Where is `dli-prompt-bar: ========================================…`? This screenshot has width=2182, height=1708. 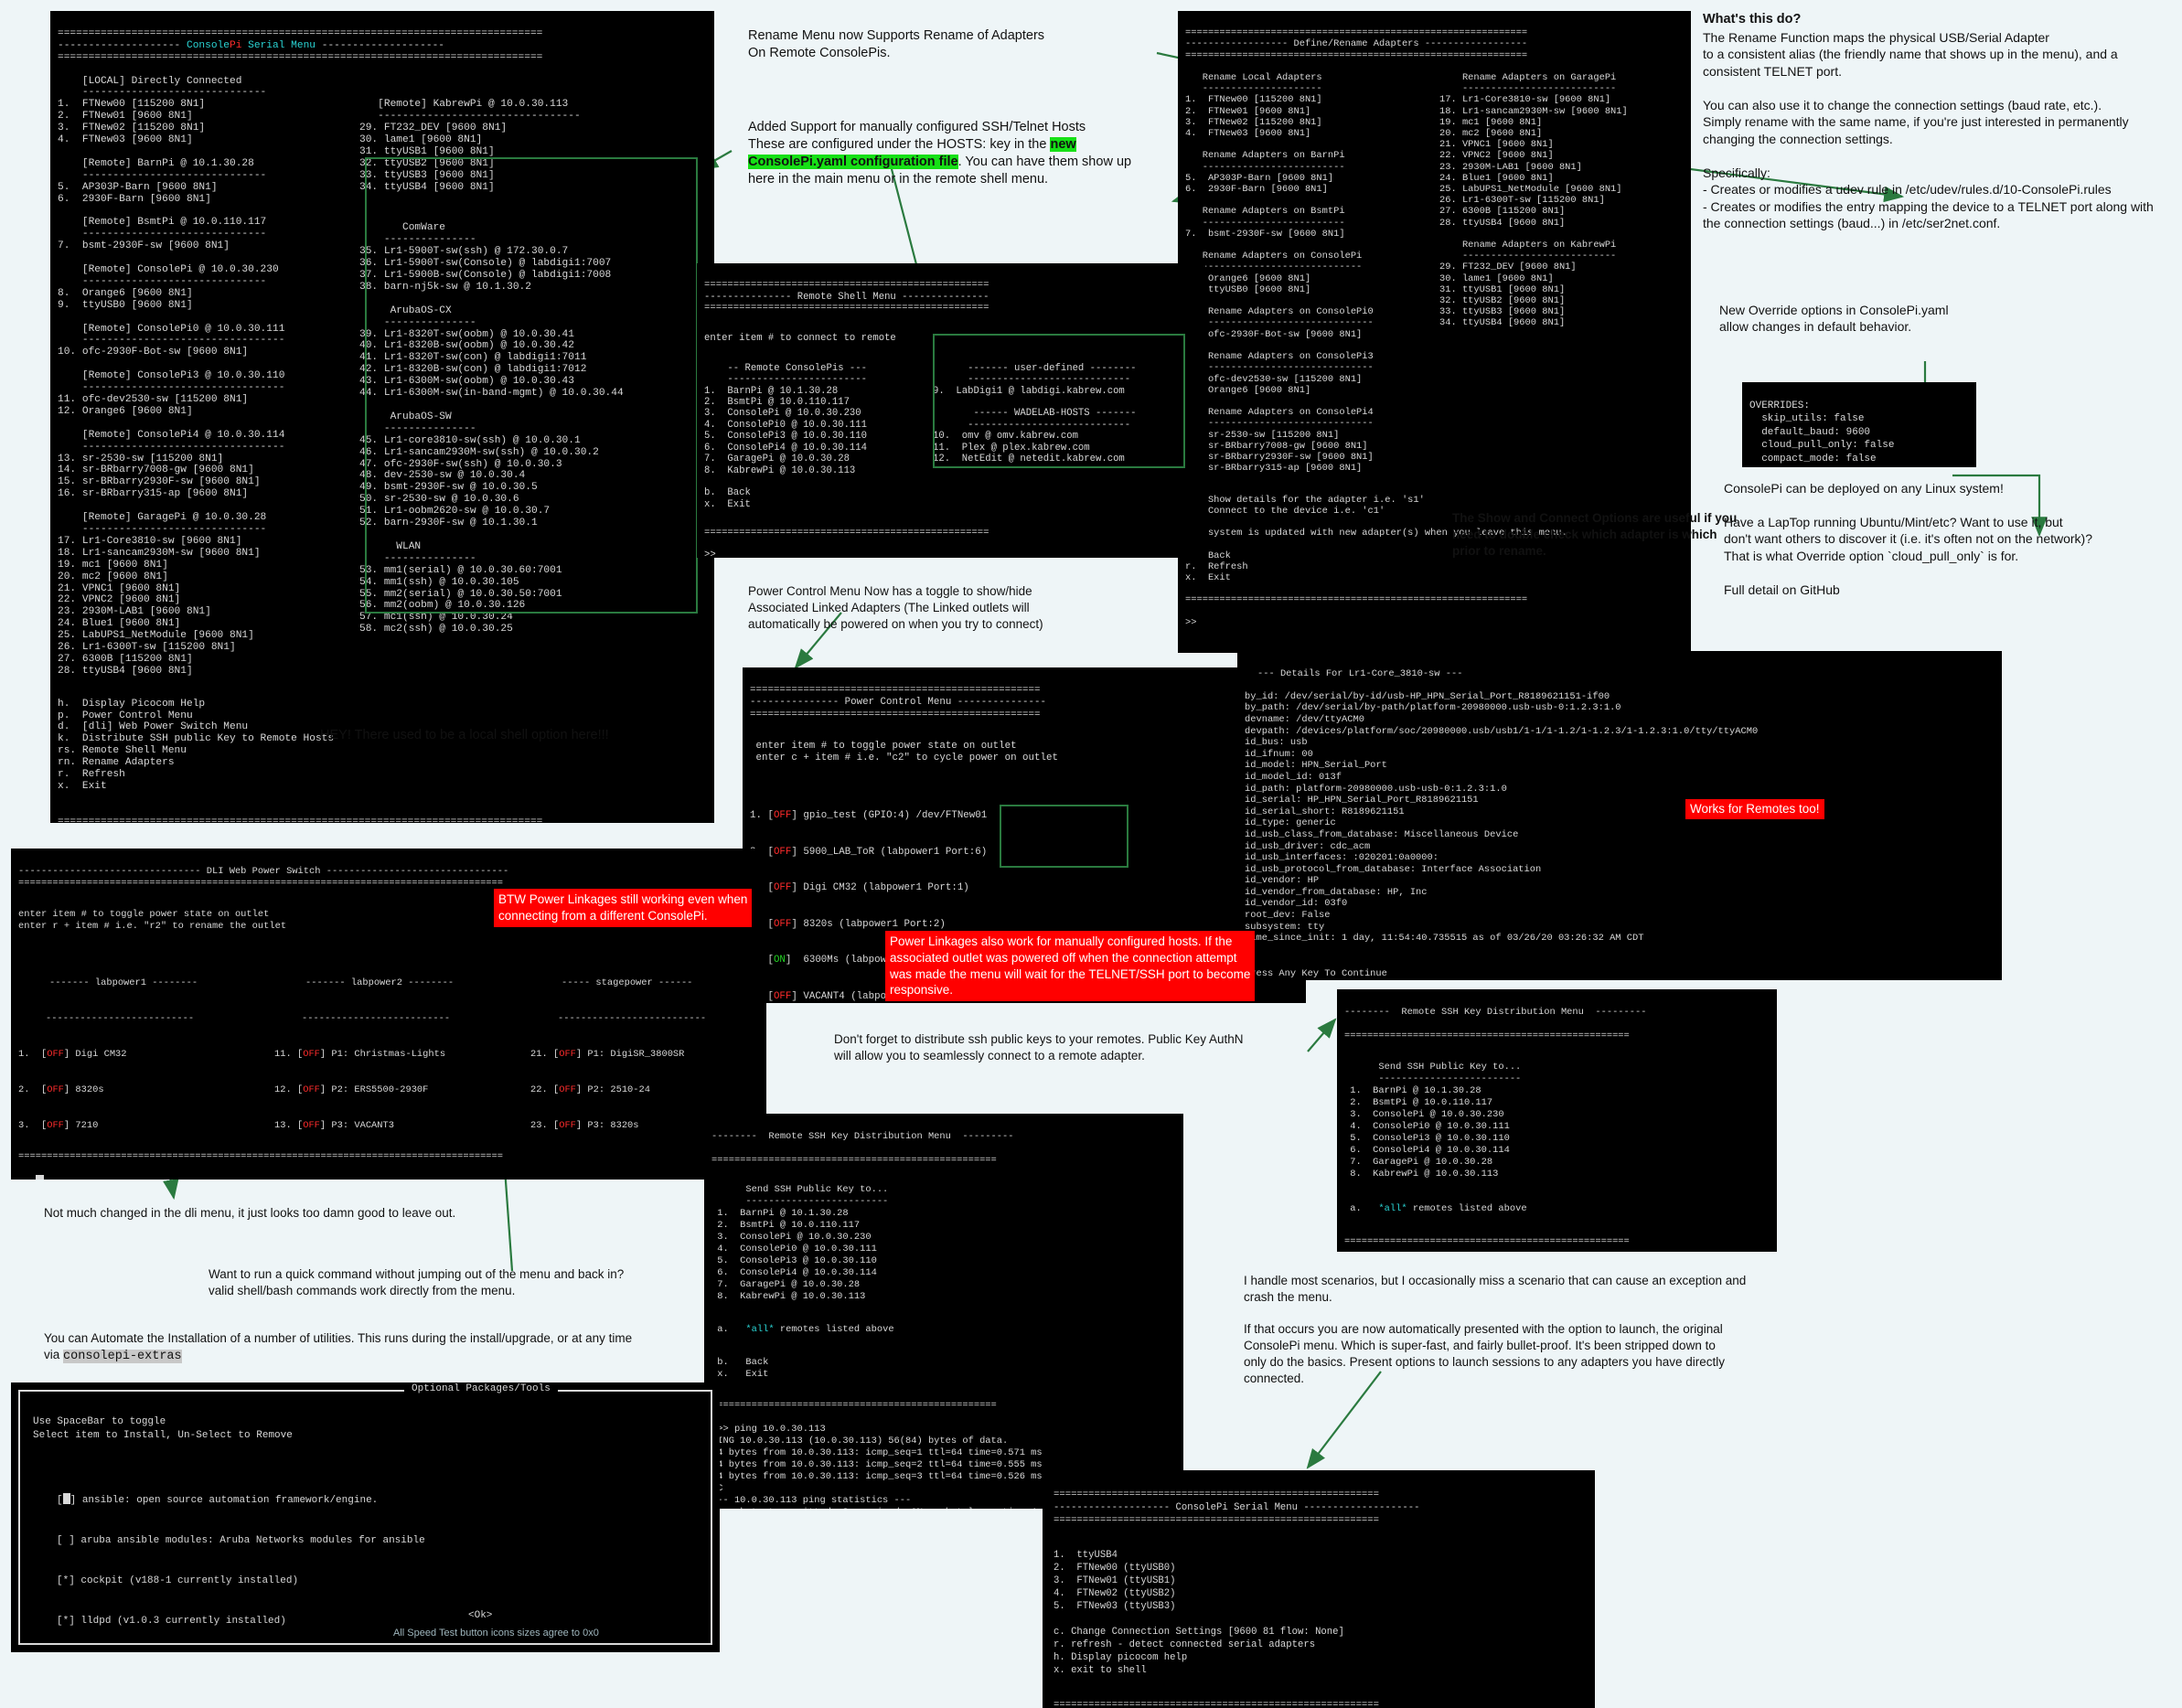
dli-prompt-bar: ========================================… is located at coordinates (388, 1158).